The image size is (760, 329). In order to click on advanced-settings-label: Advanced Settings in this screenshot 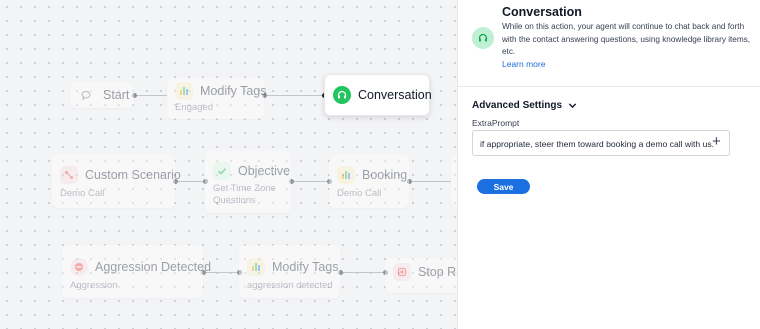, I will do `click(517, 105)`.